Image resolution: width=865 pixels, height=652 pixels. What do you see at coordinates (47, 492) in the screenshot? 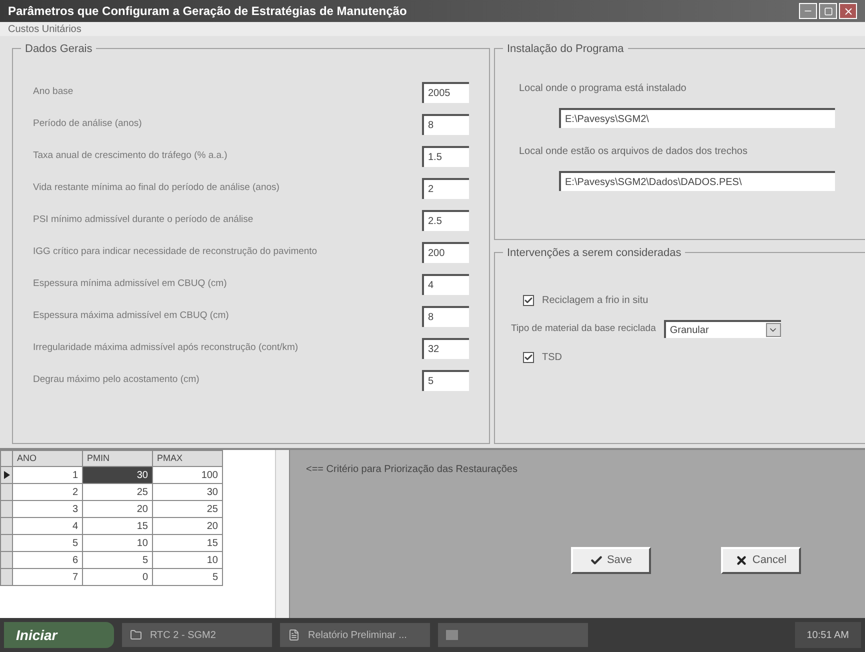
I see `table-cell: 2` at bounding box center [47, 492].